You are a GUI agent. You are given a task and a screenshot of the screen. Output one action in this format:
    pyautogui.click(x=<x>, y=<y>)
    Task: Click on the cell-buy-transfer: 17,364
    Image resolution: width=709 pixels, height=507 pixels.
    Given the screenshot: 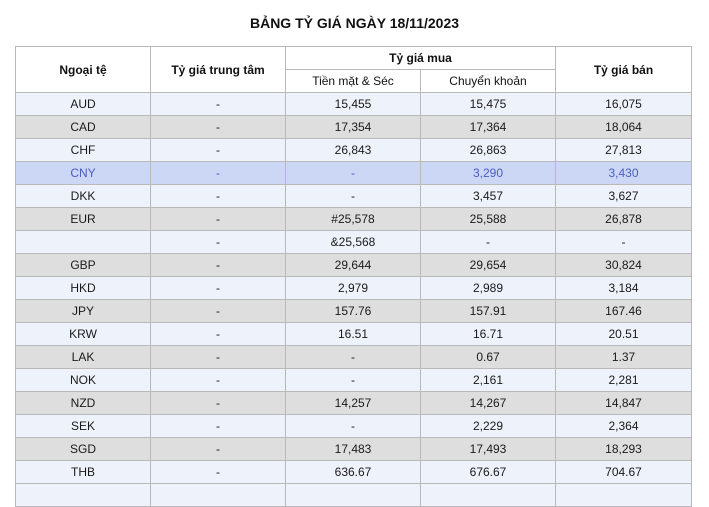 What is the action you would take?
    pyautogui.click(x=488, y=127)
    